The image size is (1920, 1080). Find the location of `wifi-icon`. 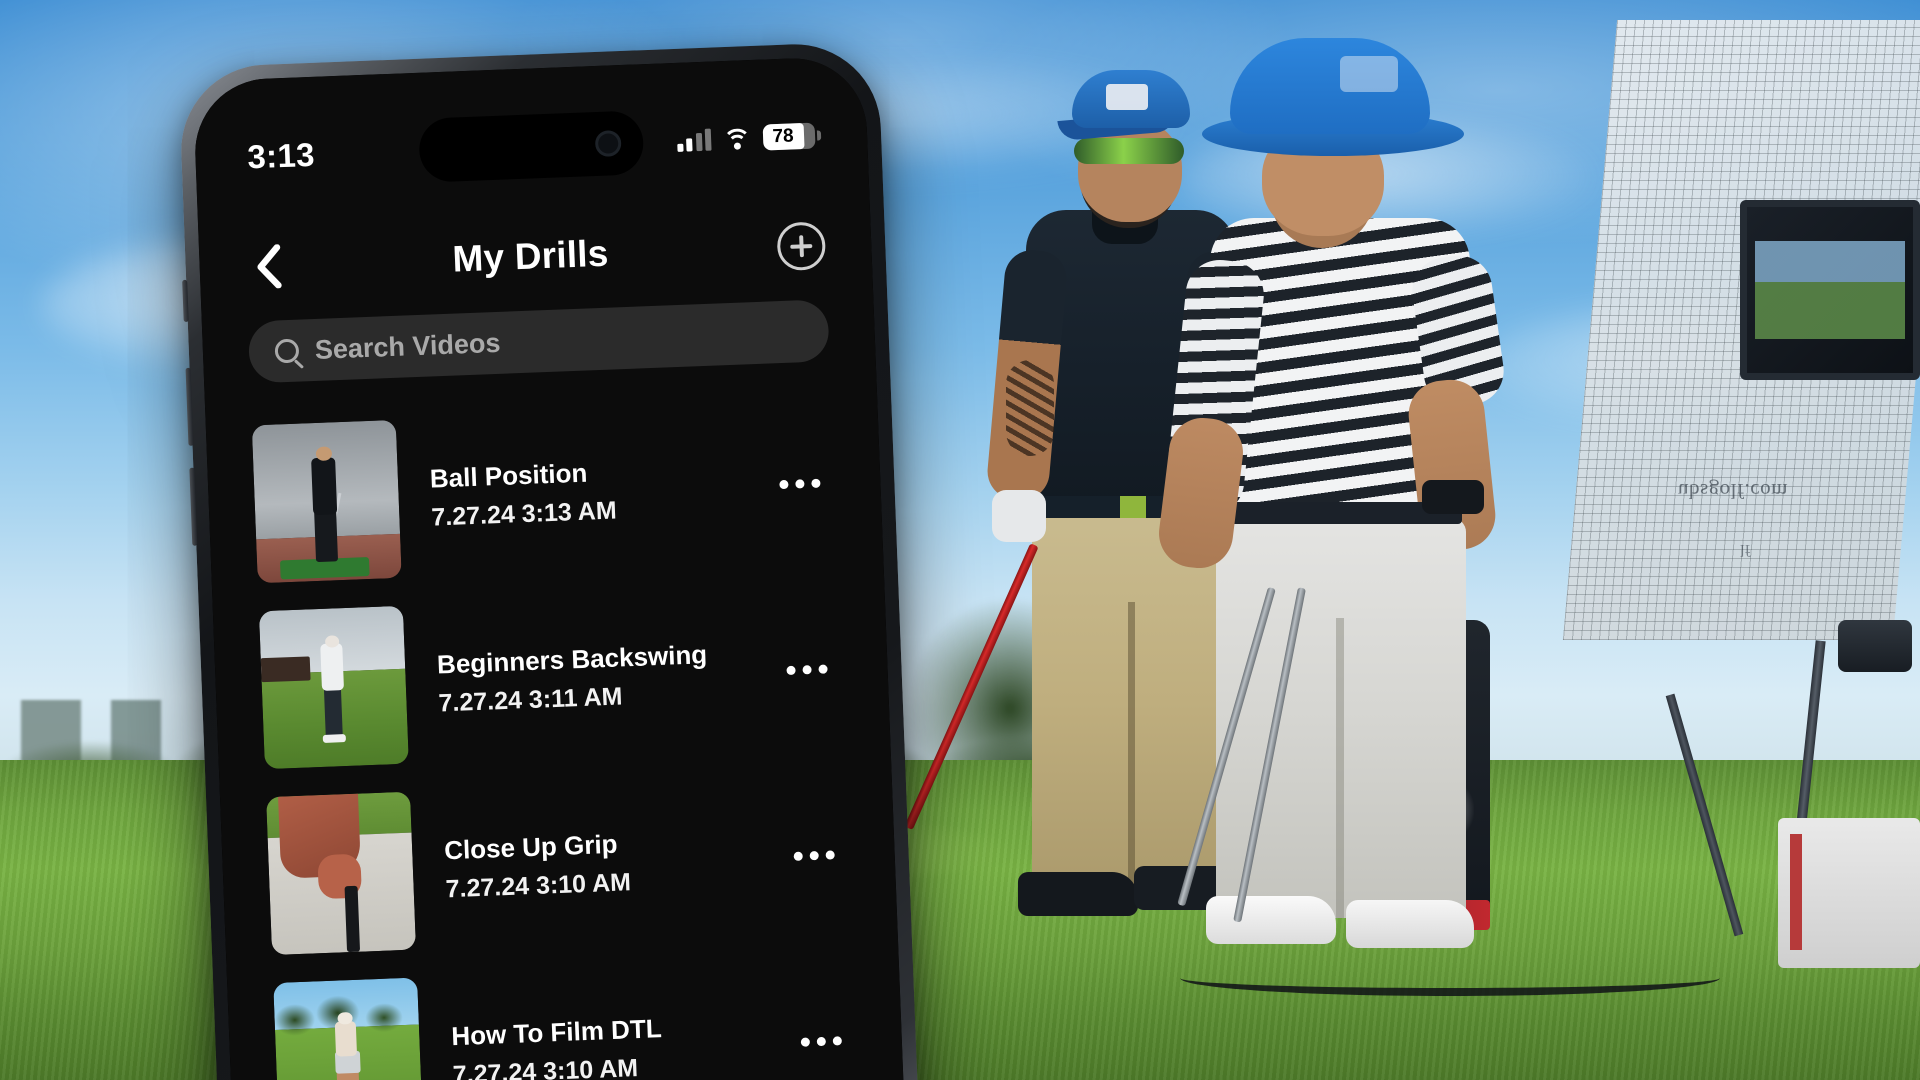

wifi-icon is located at coordinates (737, 142).